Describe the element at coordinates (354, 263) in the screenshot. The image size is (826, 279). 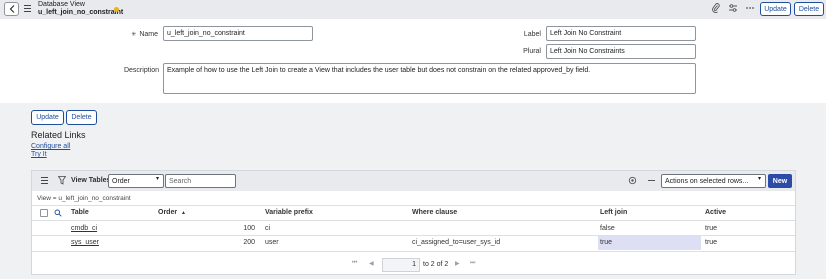
I see `first-page-icon: ⏮` at that location.